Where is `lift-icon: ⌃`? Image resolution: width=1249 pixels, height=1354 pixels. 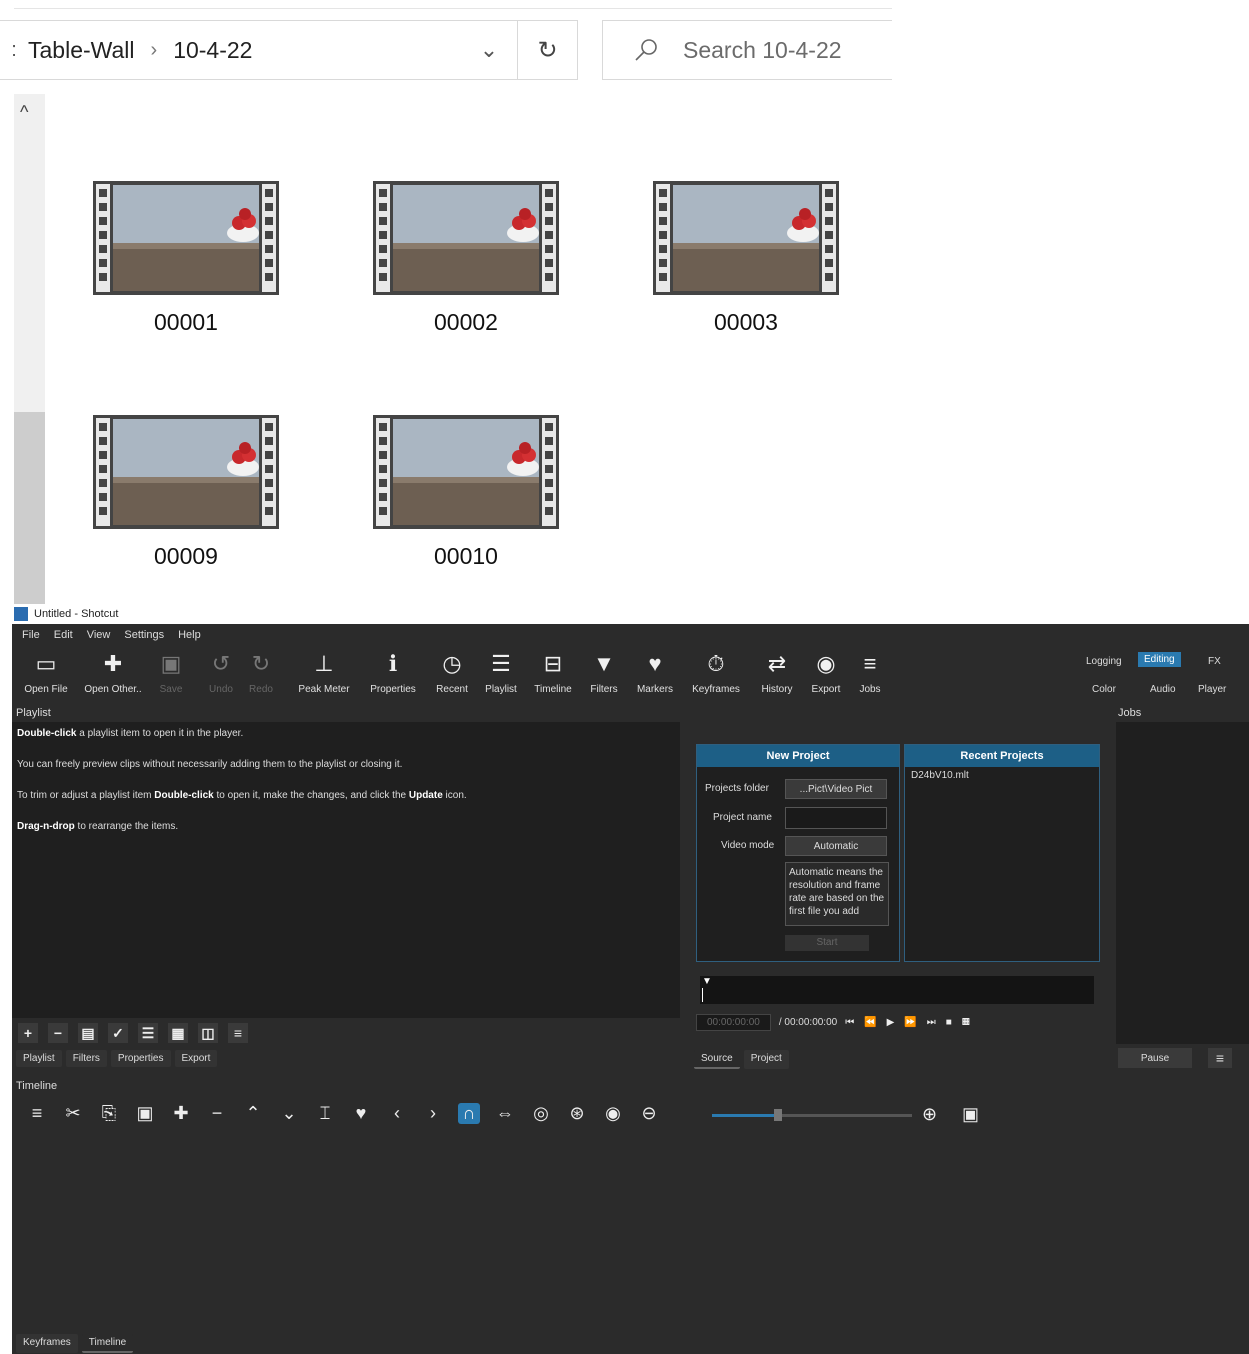
lift-icon: ⌃ is located at coordinates (253, 1113).